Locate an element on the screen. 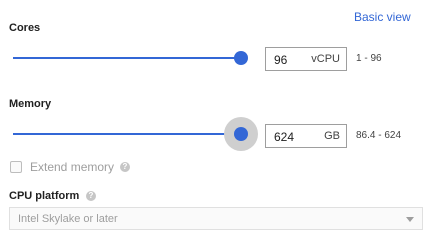  memory-range: 86.4 - 624 is located at coordinates (379, 135).